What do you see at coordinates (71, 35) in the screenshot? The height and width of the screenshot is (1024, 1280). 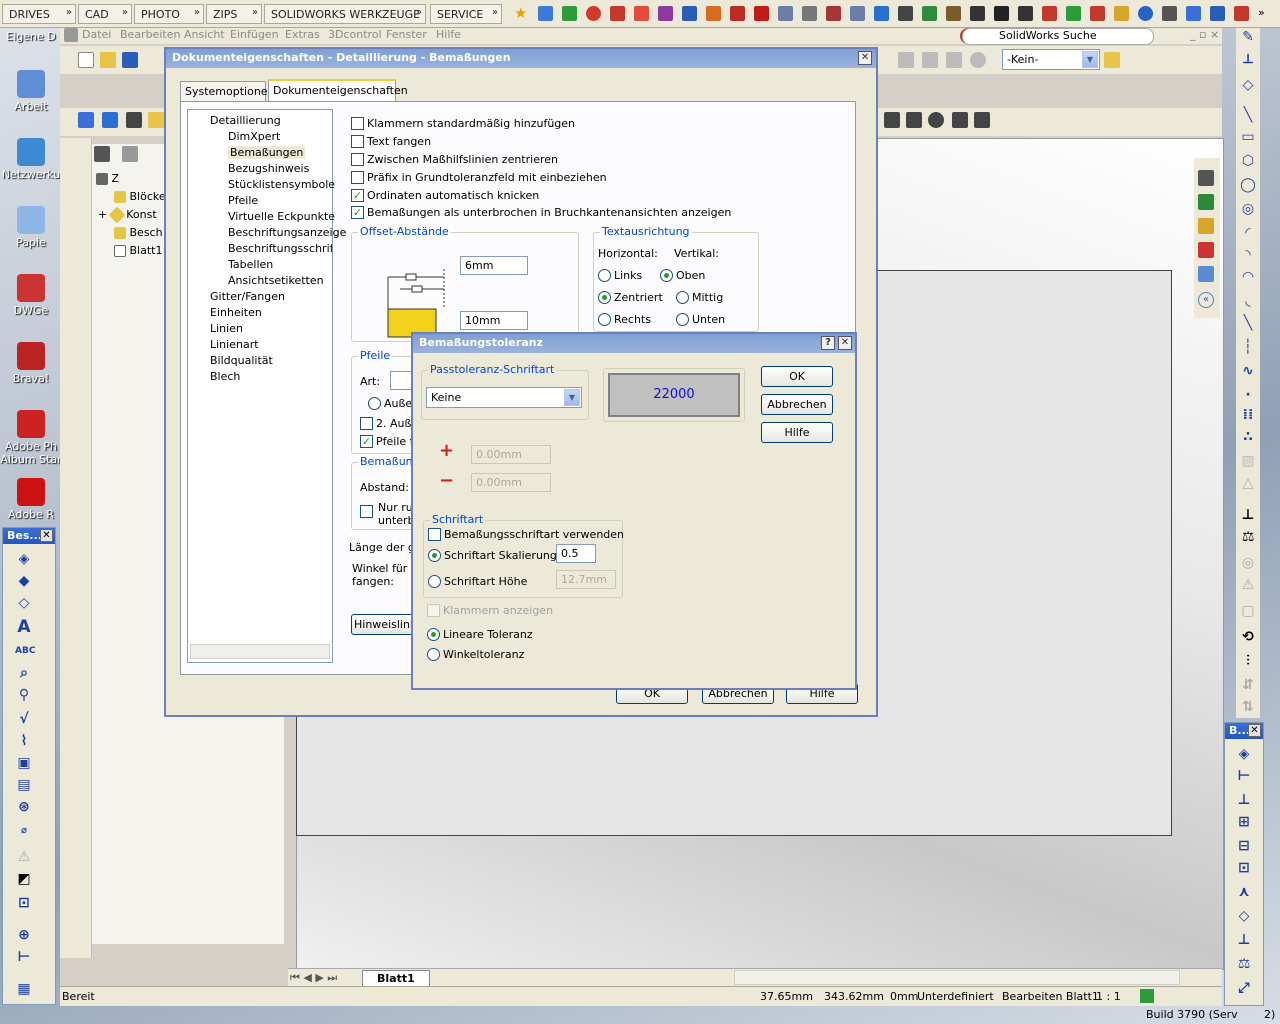 I see `app-menu-icon` at bounding box center [71, 35].